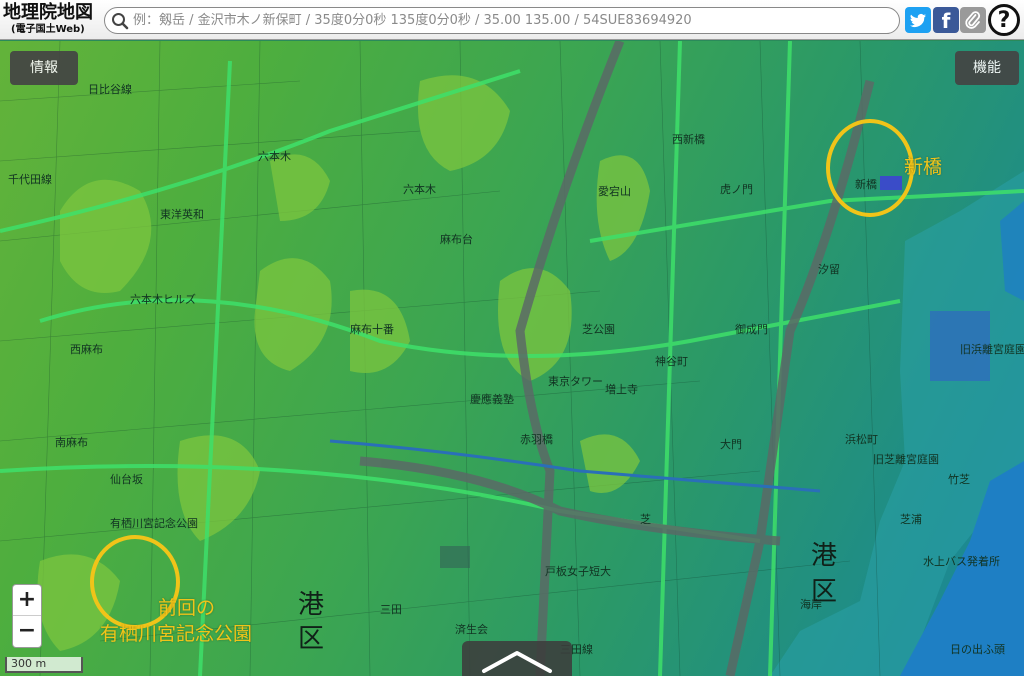  I want to click on map-label-nishiazabu: 西麻布, so click(86, 349).